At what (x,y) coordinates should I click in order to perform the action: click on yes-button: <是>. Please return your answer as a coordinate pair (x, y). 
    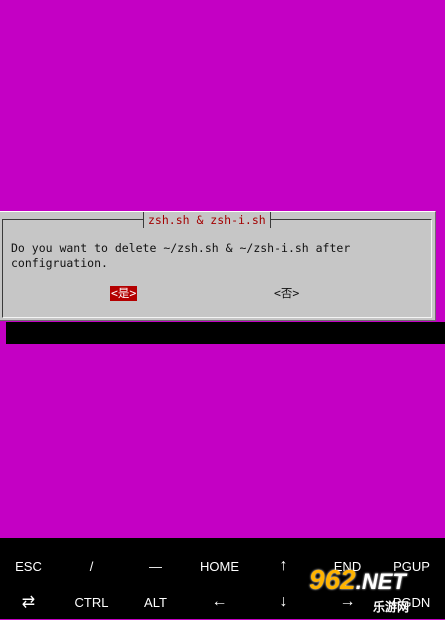
    Looking at the image, I should click on (124, 293).